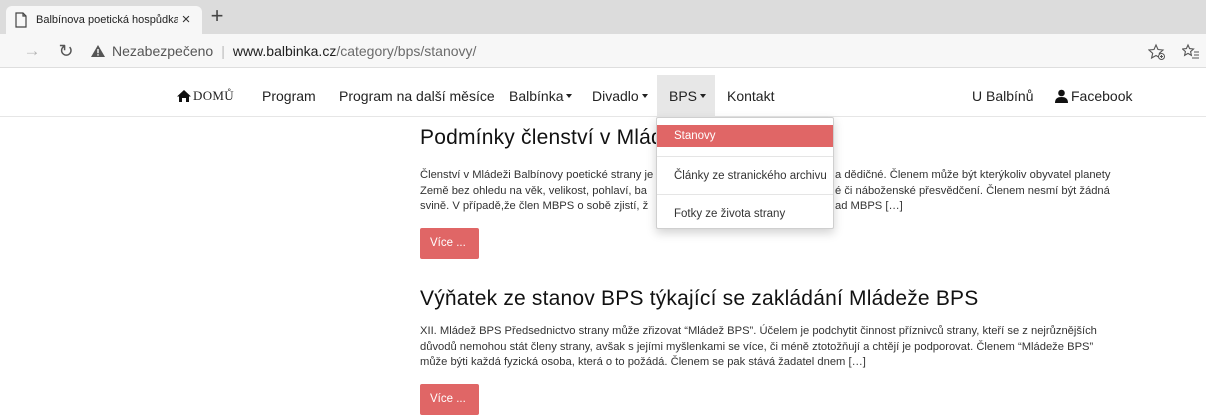 The width and height of the screenshot is (1206, 415). What do you see at coordinates (745, 176) in the screenshot?
I see `dropdown-item-clanky: Články ze stranického archivu` at bounding box center [745, 176].